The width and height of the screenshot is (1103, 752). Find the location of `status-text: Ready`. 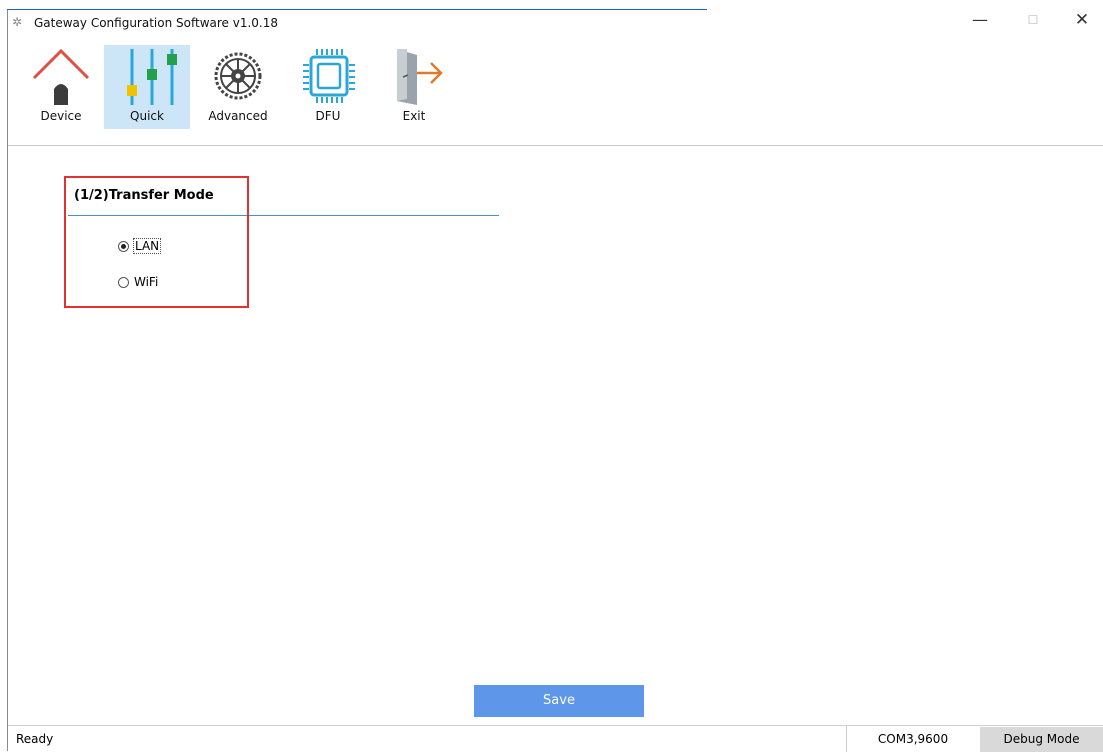

status-text: Ready is located at coordinates (35, 739).